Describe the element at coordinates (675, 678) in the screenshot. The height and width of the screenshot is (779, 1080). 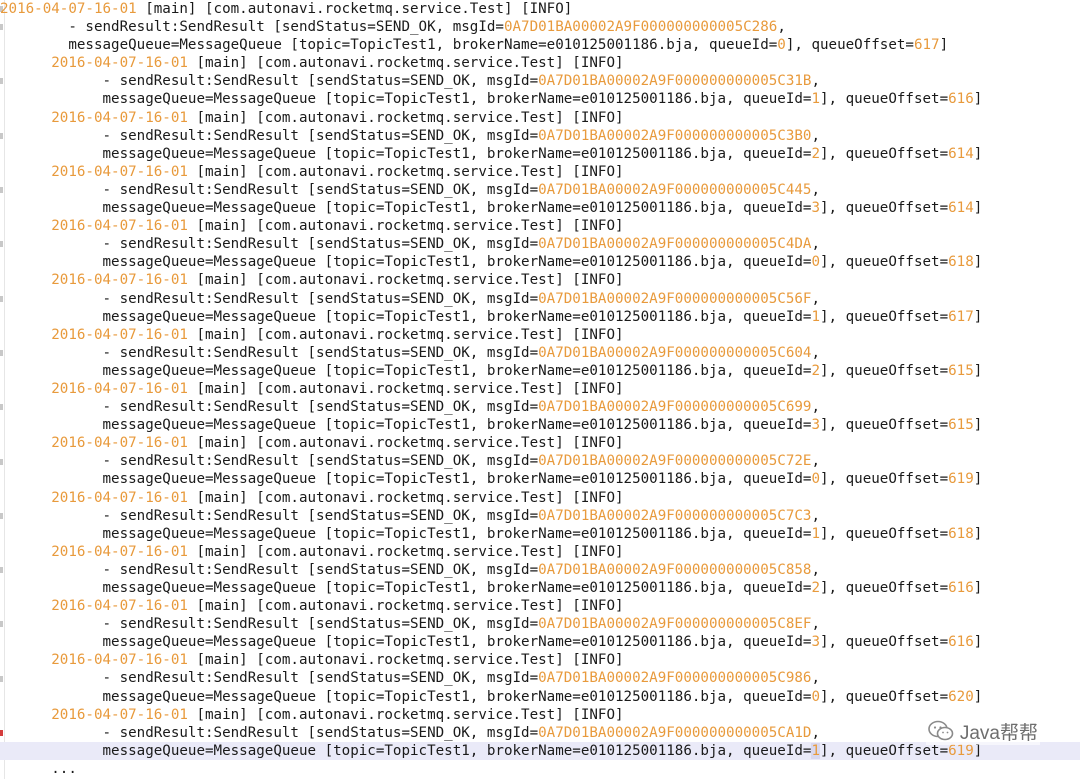
I see `msg-id: 0A7D01BA00002A9F000000000005C986` at that location.